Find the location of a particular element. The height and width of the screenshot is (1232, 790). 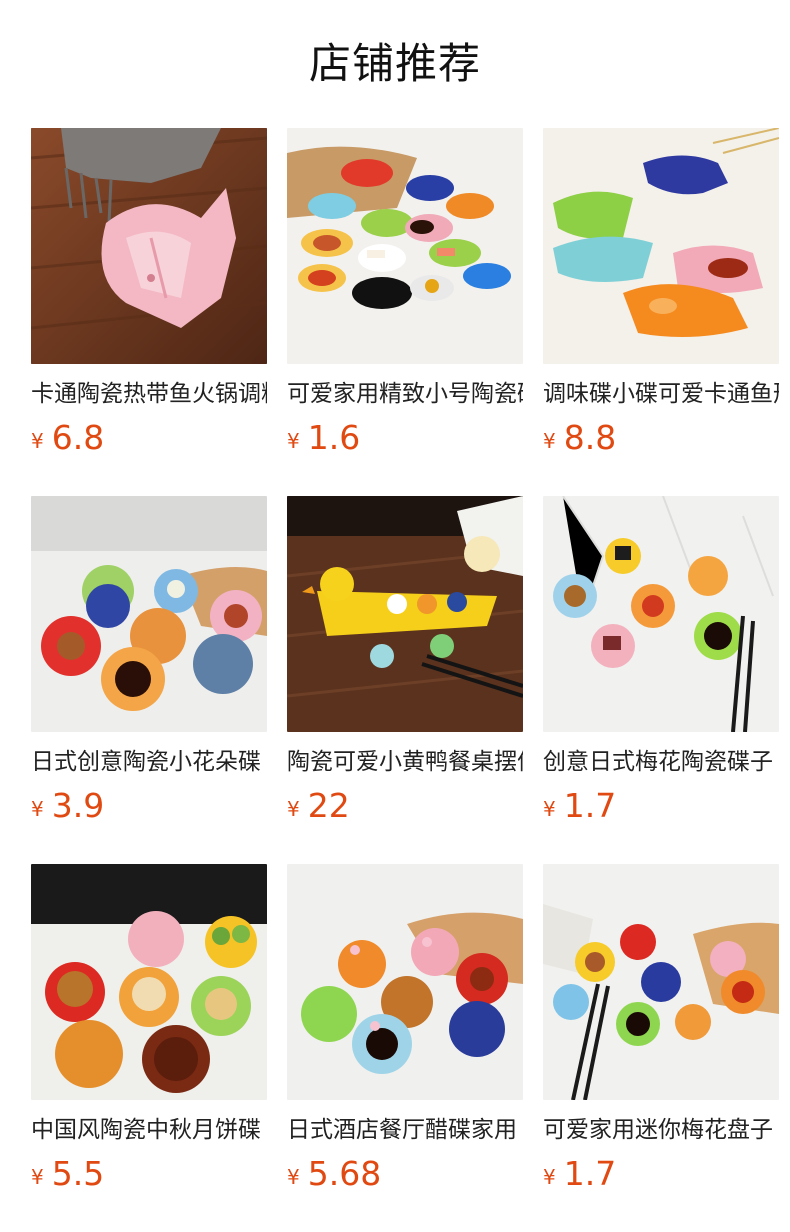

product-card: 可爱家用精致小号陶瓷碟 ¥1.6 is located at coordinates (405, 312).